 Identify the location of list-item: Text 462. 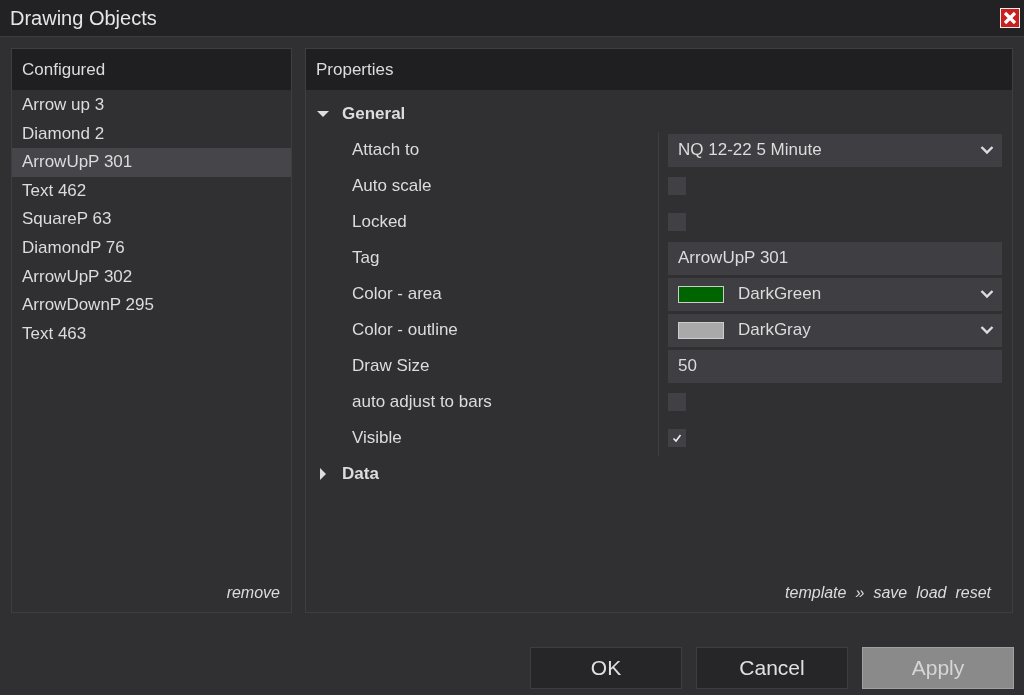
(151, 191).